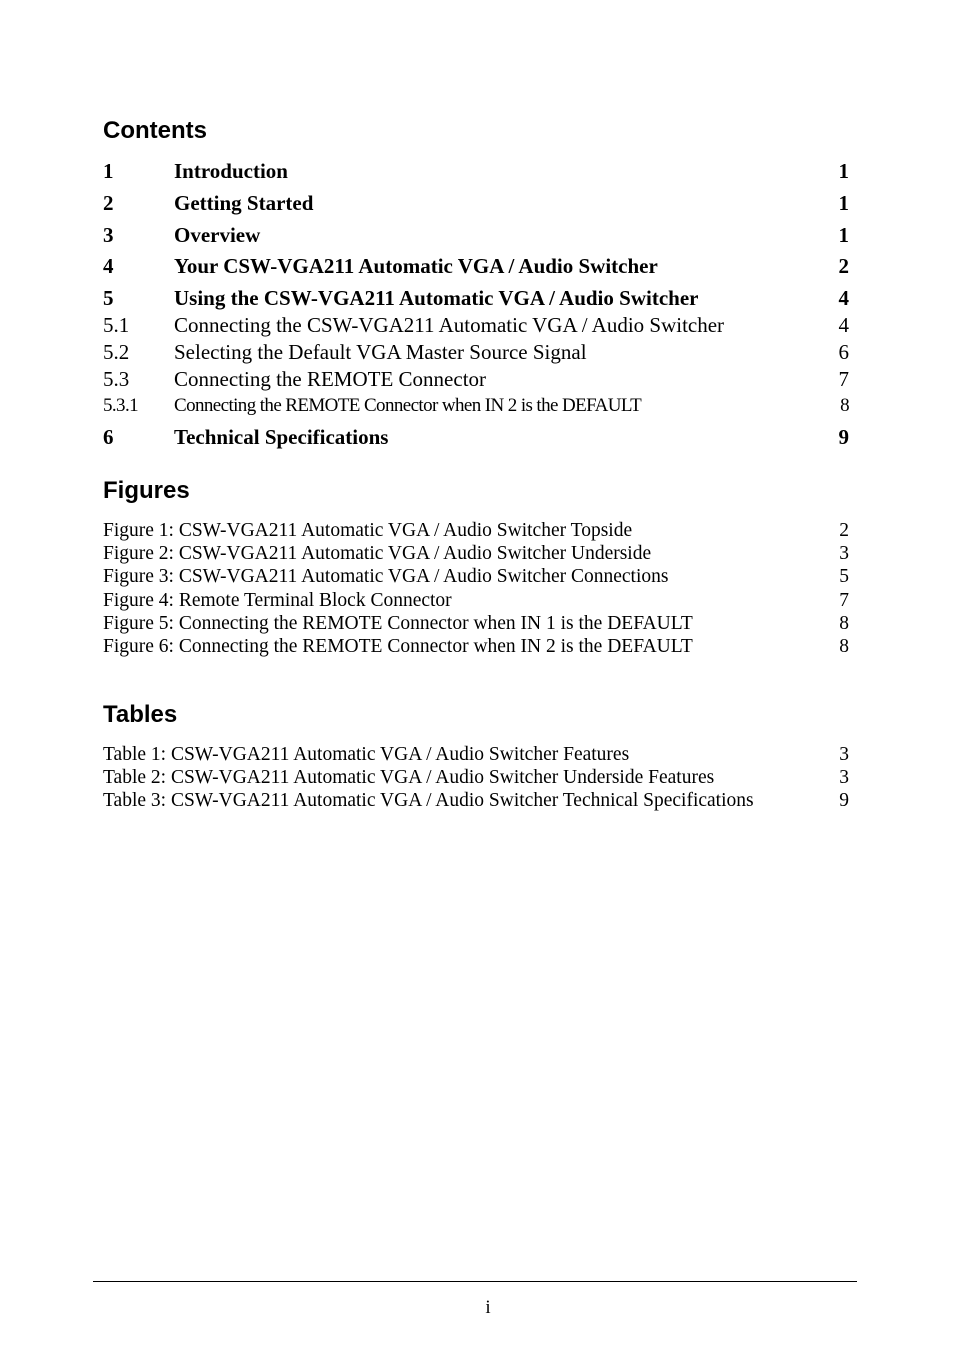  Describe the element at coordinates (844, 530) in the screenshot. I see `figure-entry-page: 2` at that location.